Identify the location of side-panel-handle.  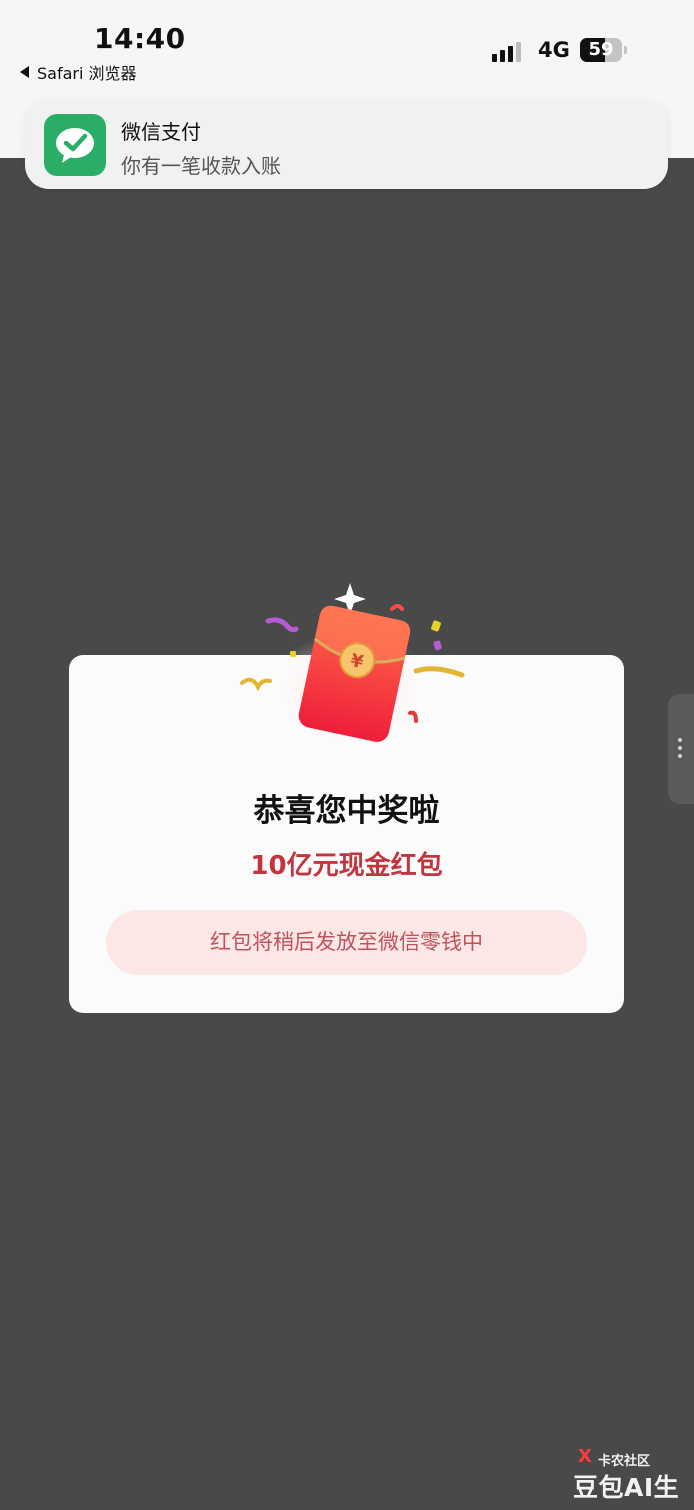
(681, 749).